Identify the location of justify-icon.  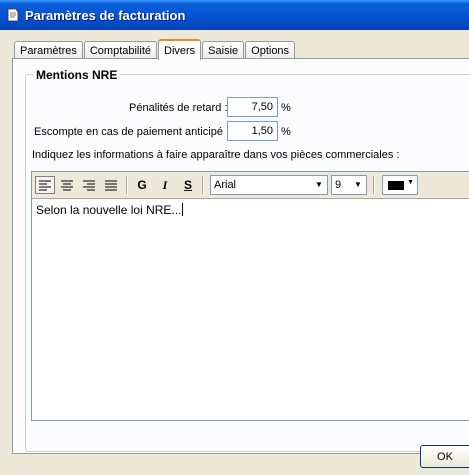
(111, 185).